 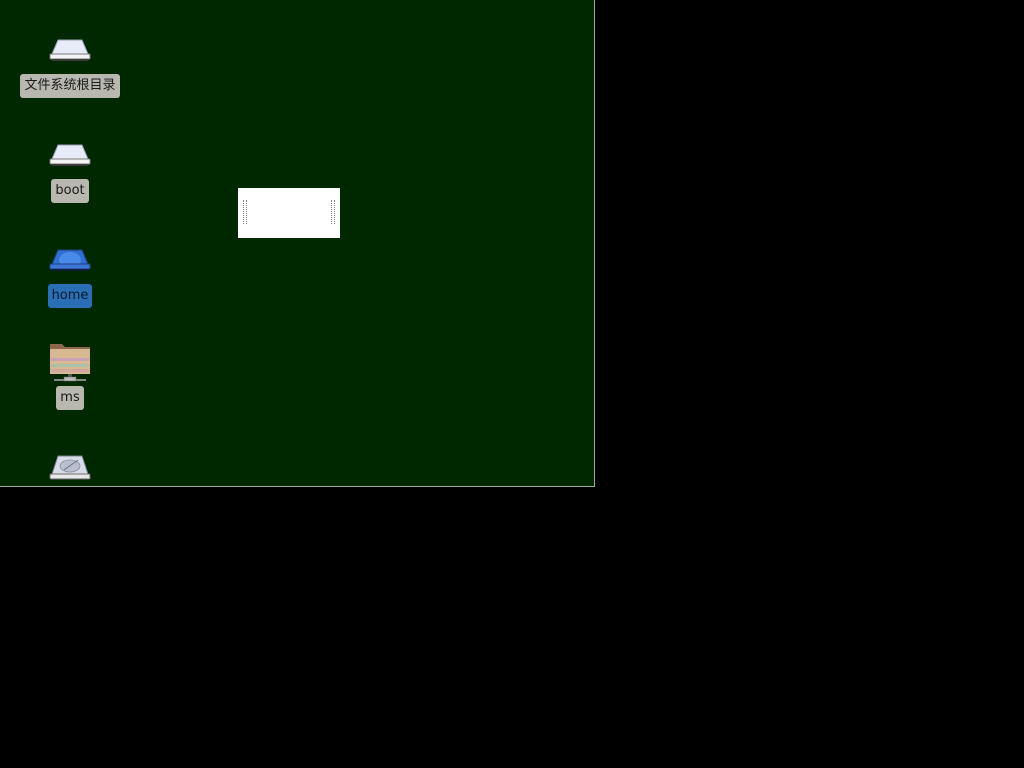 I want to click on desktop-icon-disk, so click(x=70, y=464).